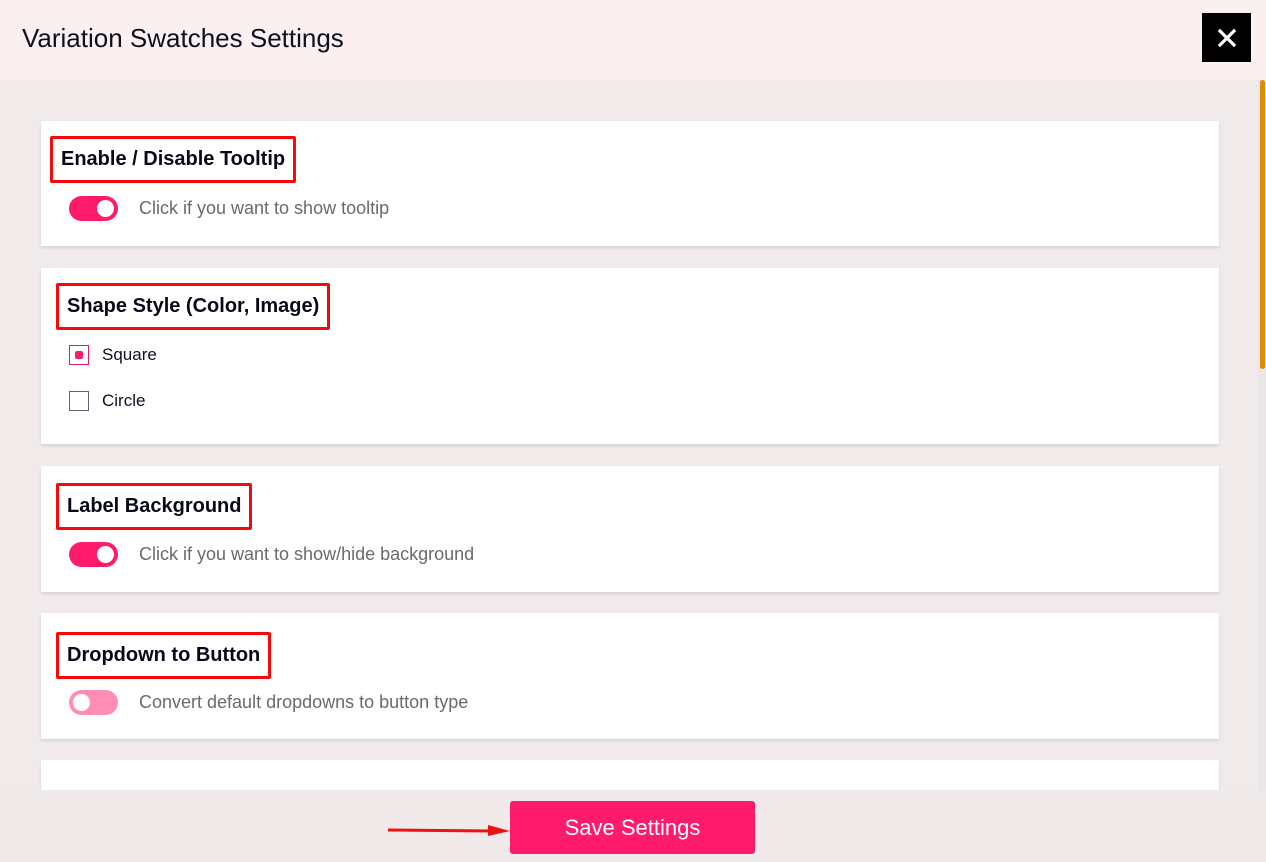 The width and height of the screenshot is (1266, 862). What do you see at coordinates (264, 208) in the screenshot?
I see `tooltip-description: Click if you want to show tooltip` at bounding box center [264, 208].